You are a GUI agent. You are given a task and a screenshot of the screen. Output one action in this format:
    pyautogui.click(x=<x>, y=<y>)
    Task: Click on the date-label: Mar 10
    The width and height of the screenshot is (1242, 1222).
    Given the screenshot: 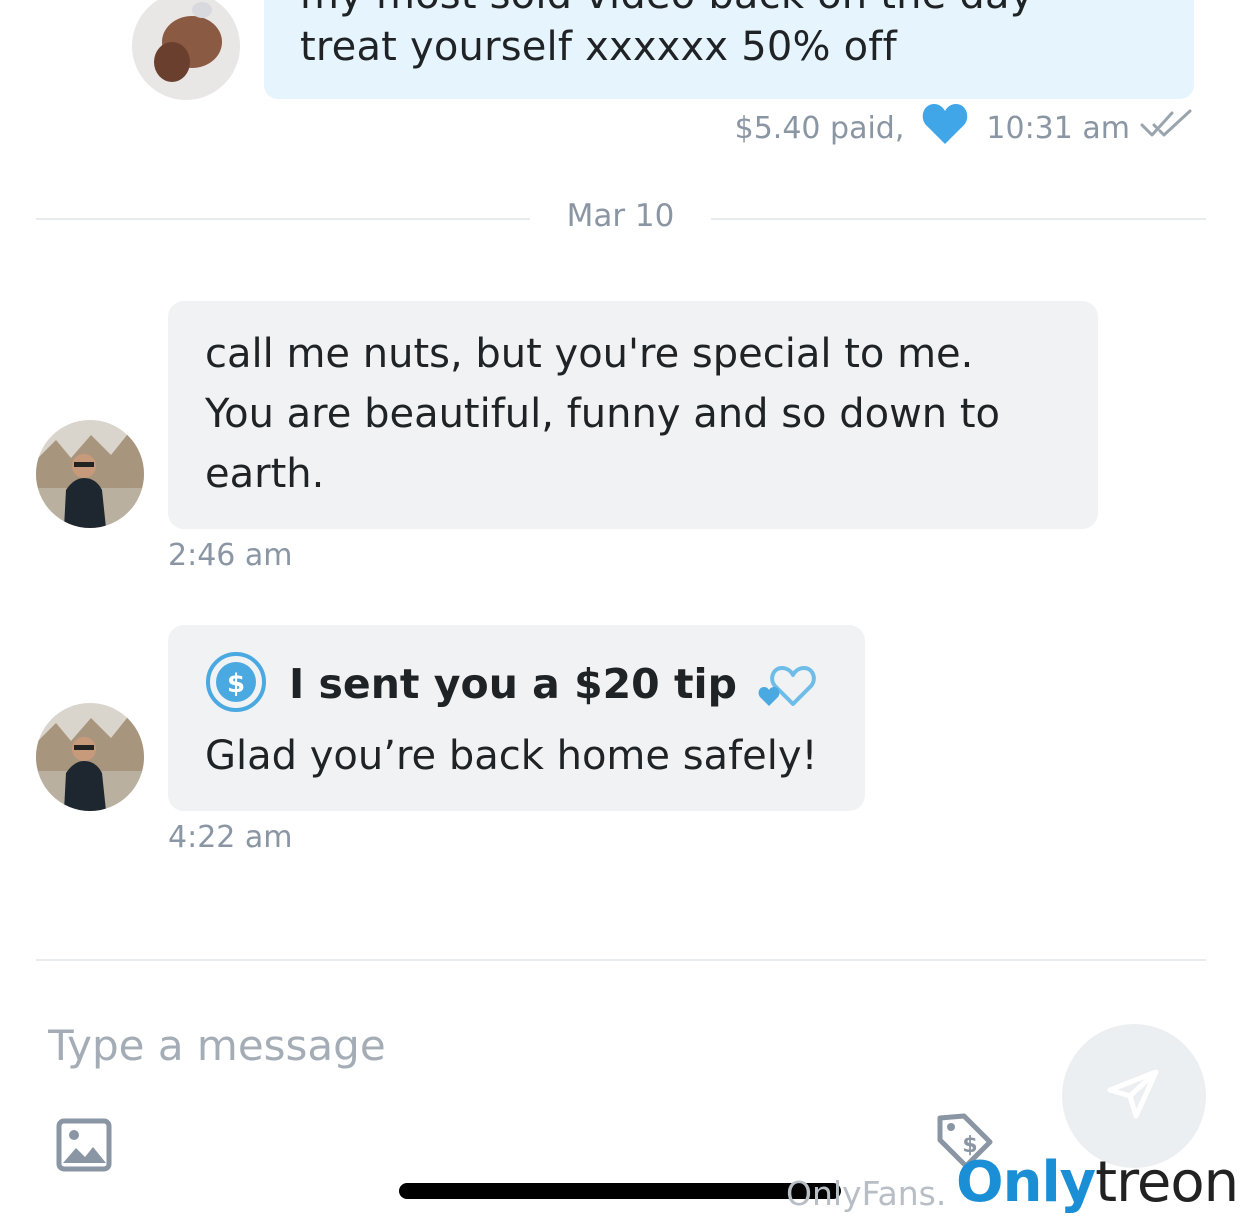 What is the action you would take?
    pyautogui.click(x=620, y=216)
    